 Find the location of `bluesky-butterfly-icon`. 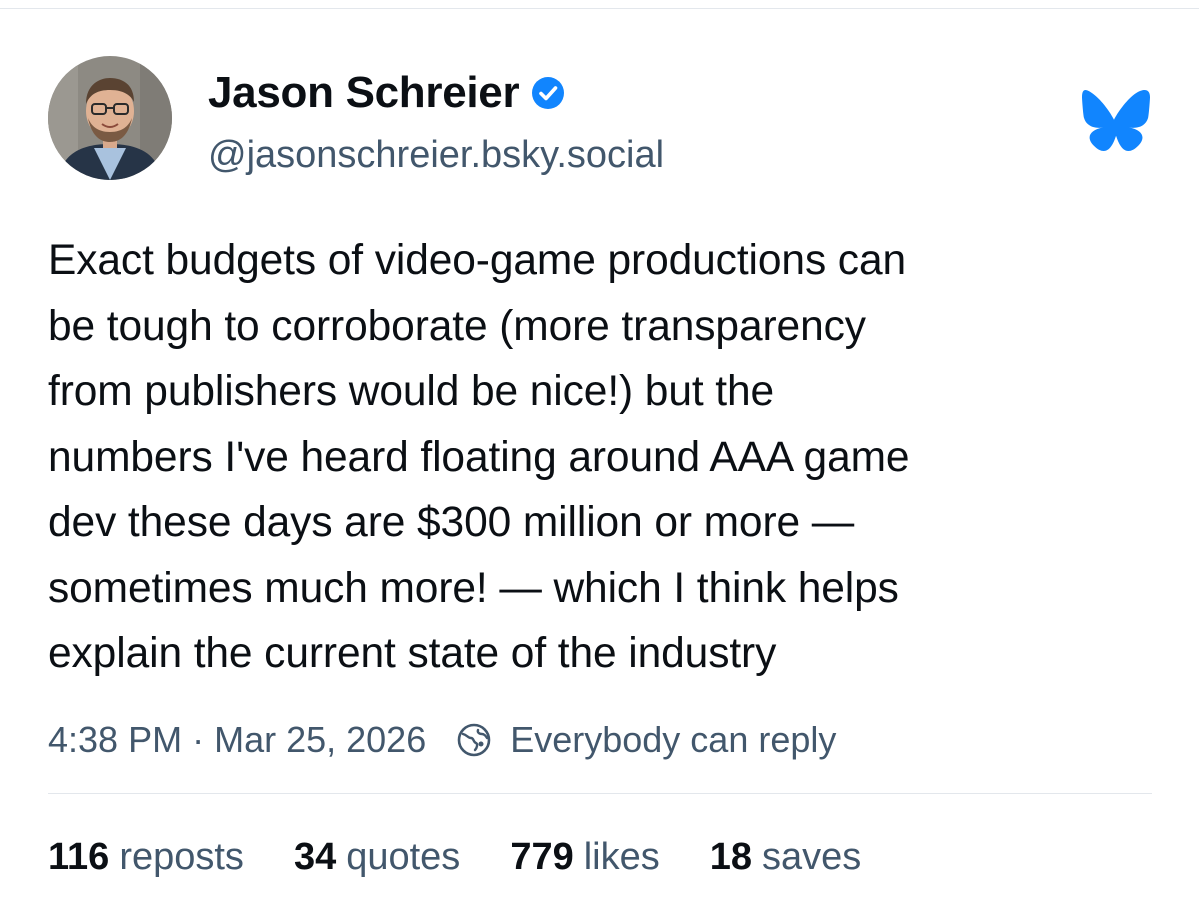

bluesky-butterfly-icon is located at coordinates (1116, 120).